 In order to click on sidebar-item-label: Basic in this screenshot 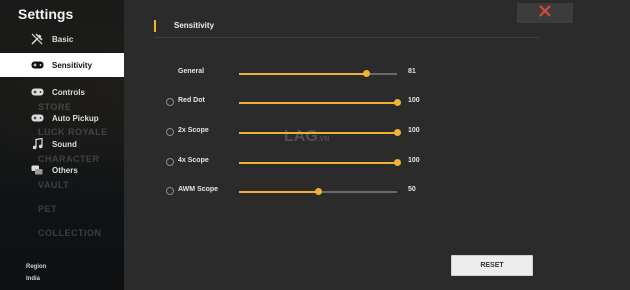, I will do `click(63, 39)`.